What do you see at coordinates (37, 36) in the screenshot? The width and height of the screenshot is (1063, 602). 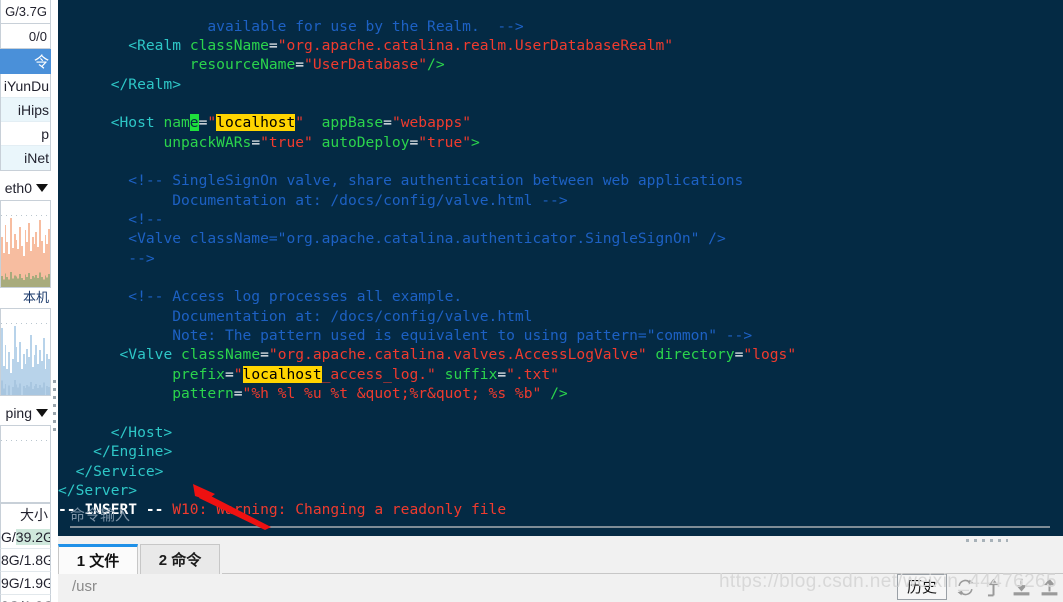 I see `swap-meter-value: 0/0` at bounding box center [37, 36].